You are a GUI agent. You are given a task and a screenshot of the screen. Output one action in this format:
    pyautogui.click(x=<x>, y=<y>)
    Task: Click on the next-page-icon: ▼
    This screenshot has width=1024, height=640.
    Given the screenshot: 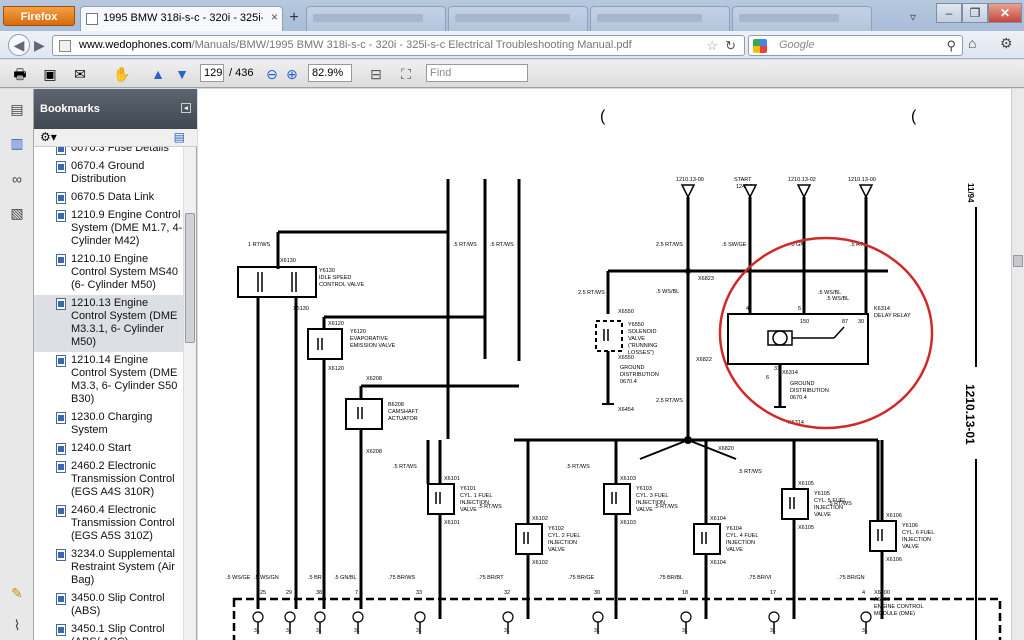 What is the action you would take?
    pyautogui.click(x=182, y=74)
    